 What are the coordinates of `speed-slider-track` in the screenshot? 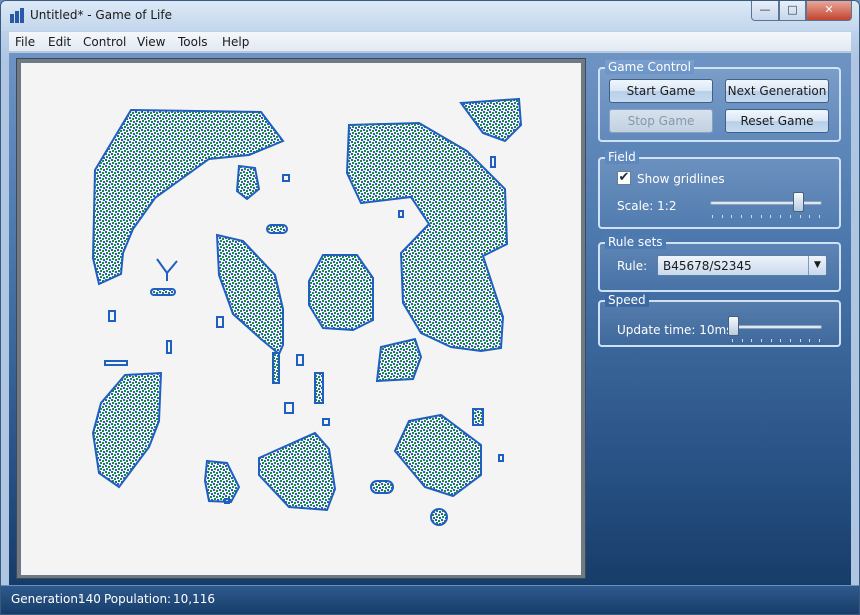 It's located at (776, 327).